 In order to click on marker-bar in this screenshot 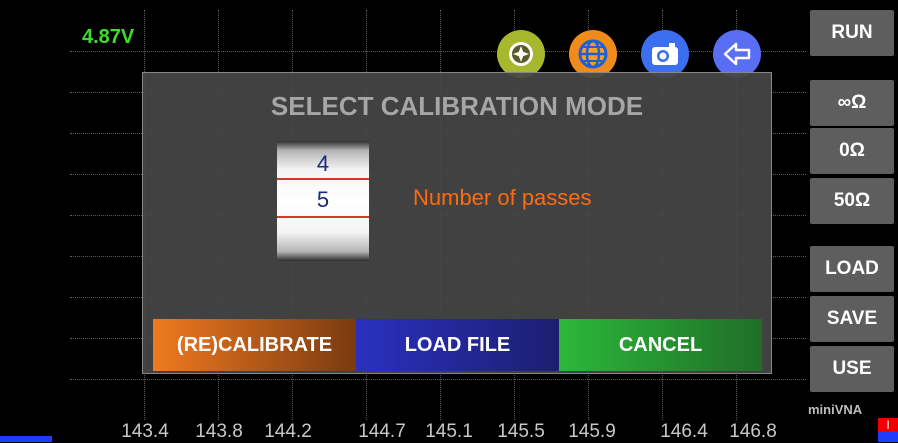, I will do `click(26, 439)`.